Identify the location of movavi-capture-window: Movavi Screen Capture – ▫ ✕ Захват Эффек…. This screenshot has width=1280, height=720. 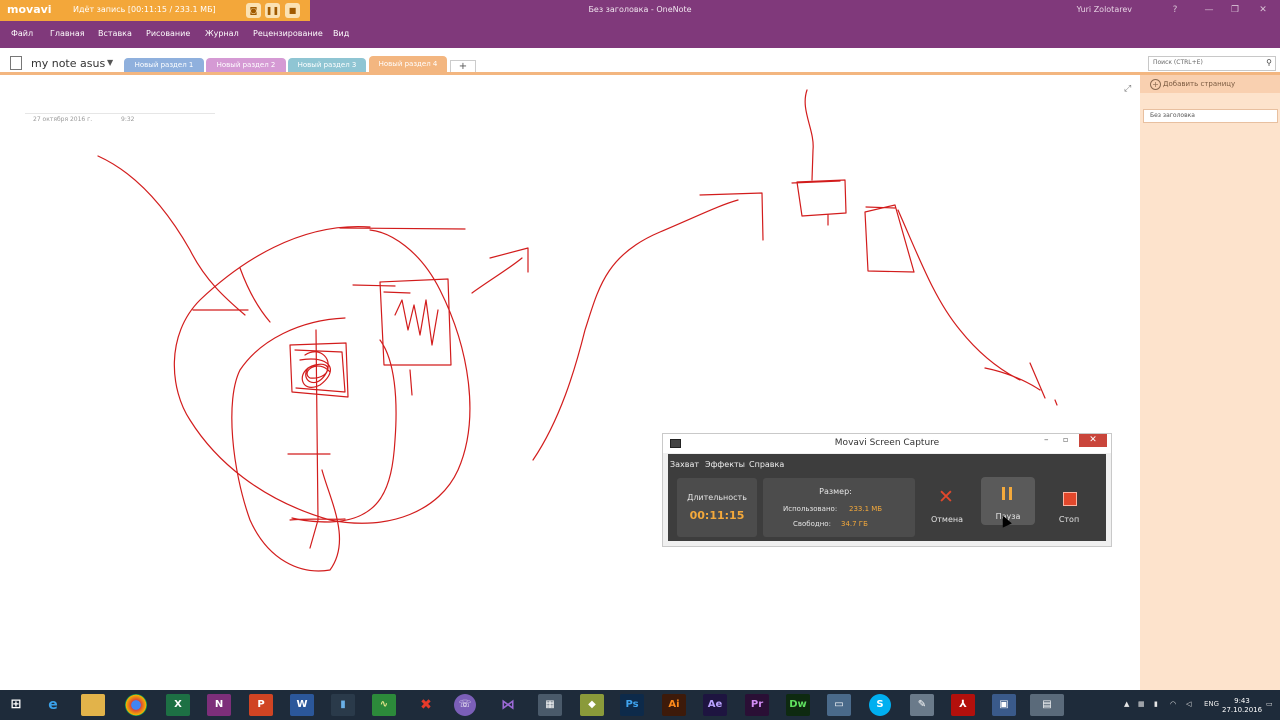
(887, 490).